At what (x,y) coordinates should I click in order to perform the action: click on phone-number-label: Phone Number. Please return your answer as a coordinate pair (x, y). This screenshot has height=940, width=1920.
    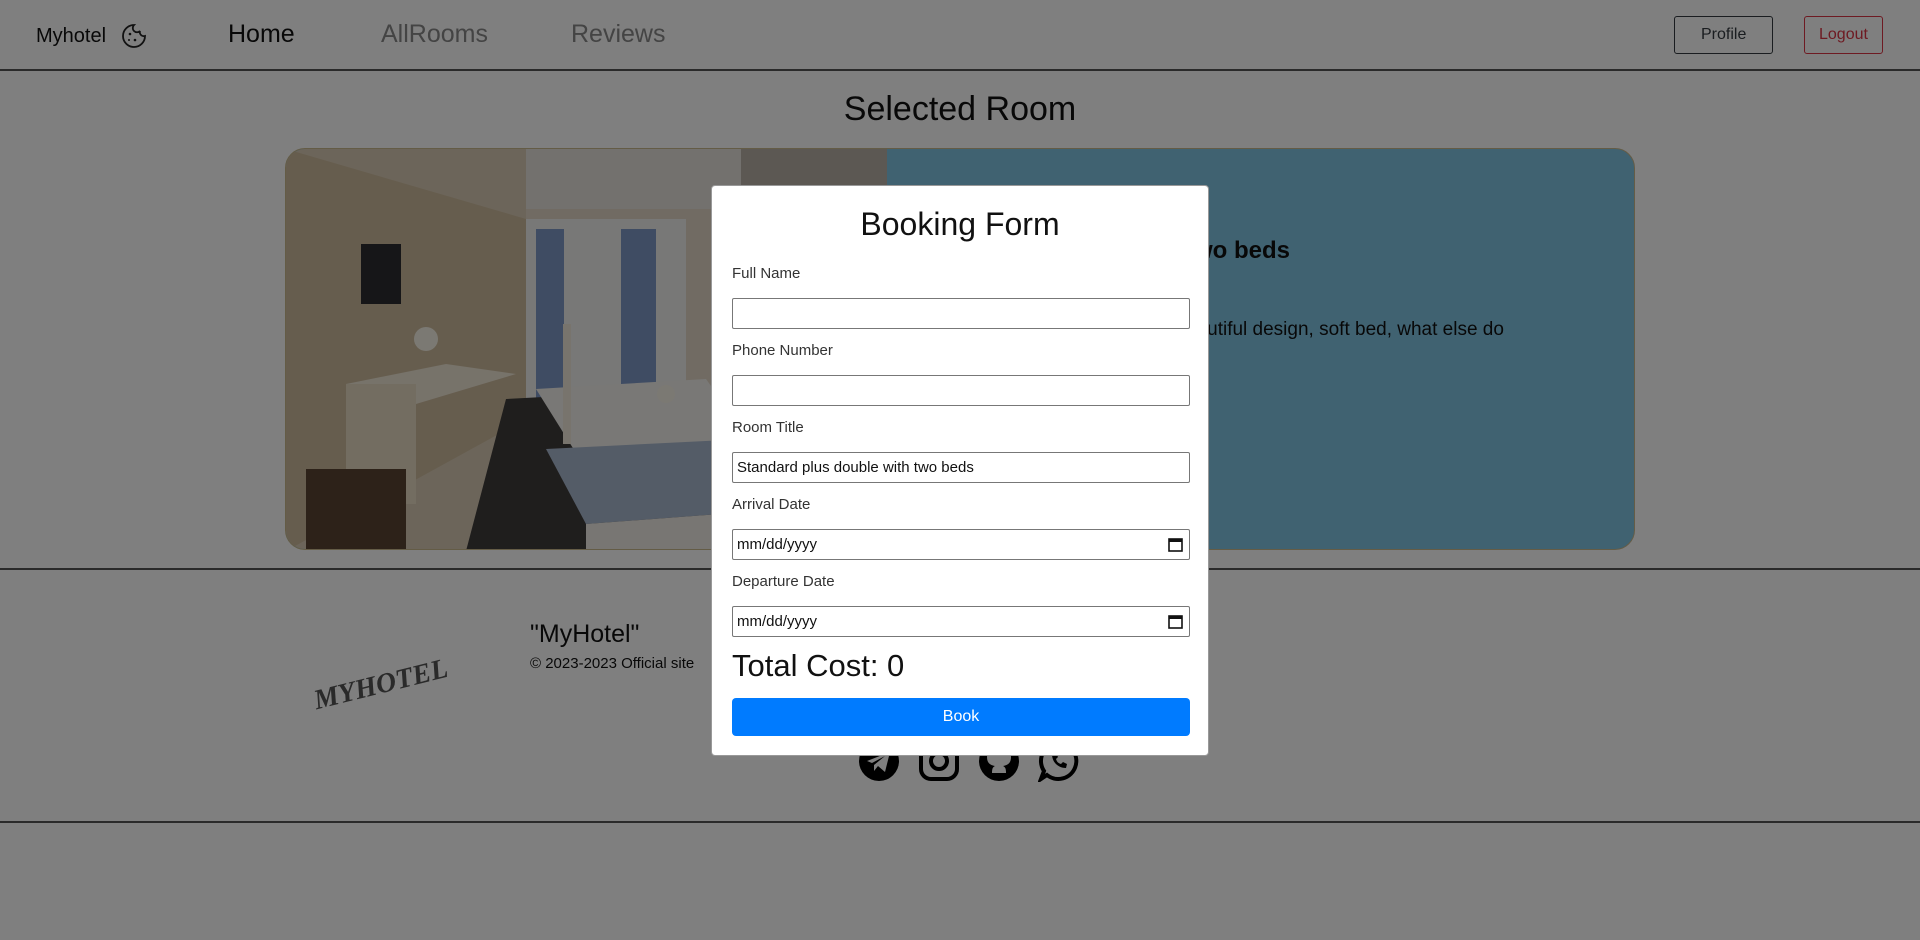
    Looking at the image, I should click on (782, 350).